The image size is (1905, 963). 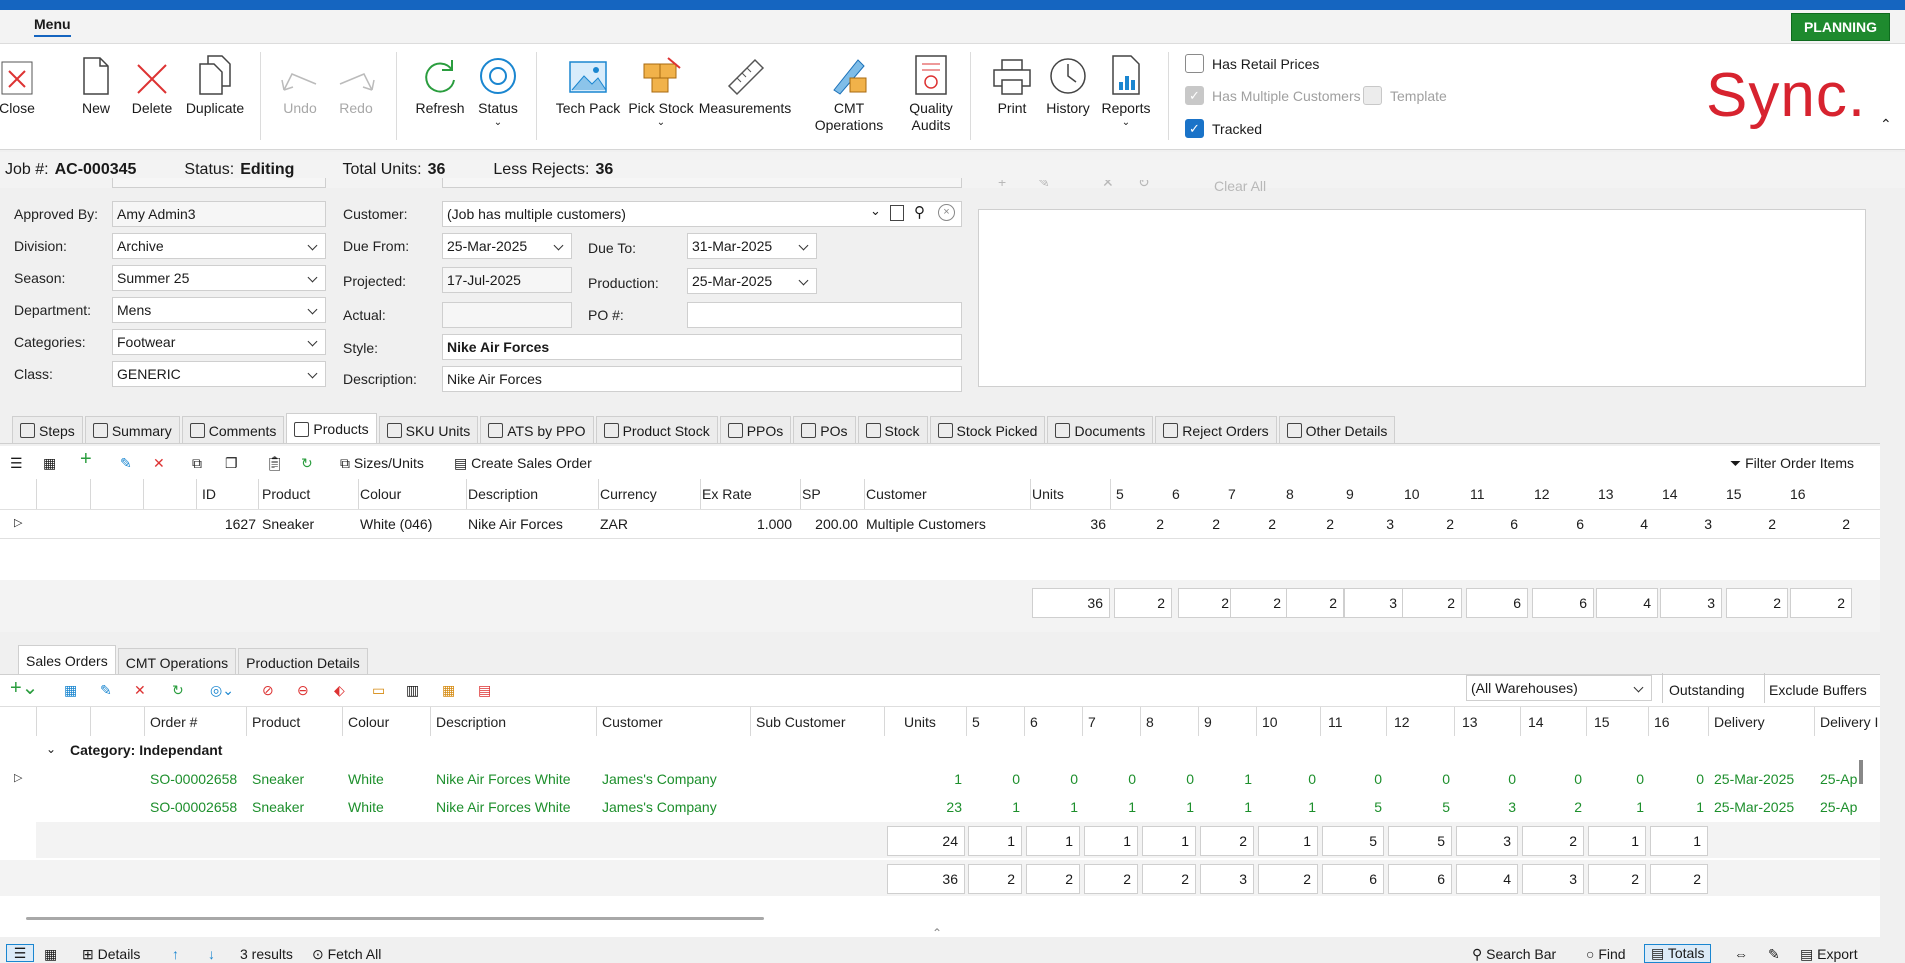 I want to click on copy-icon: ❐, so click(x=231, y=463).